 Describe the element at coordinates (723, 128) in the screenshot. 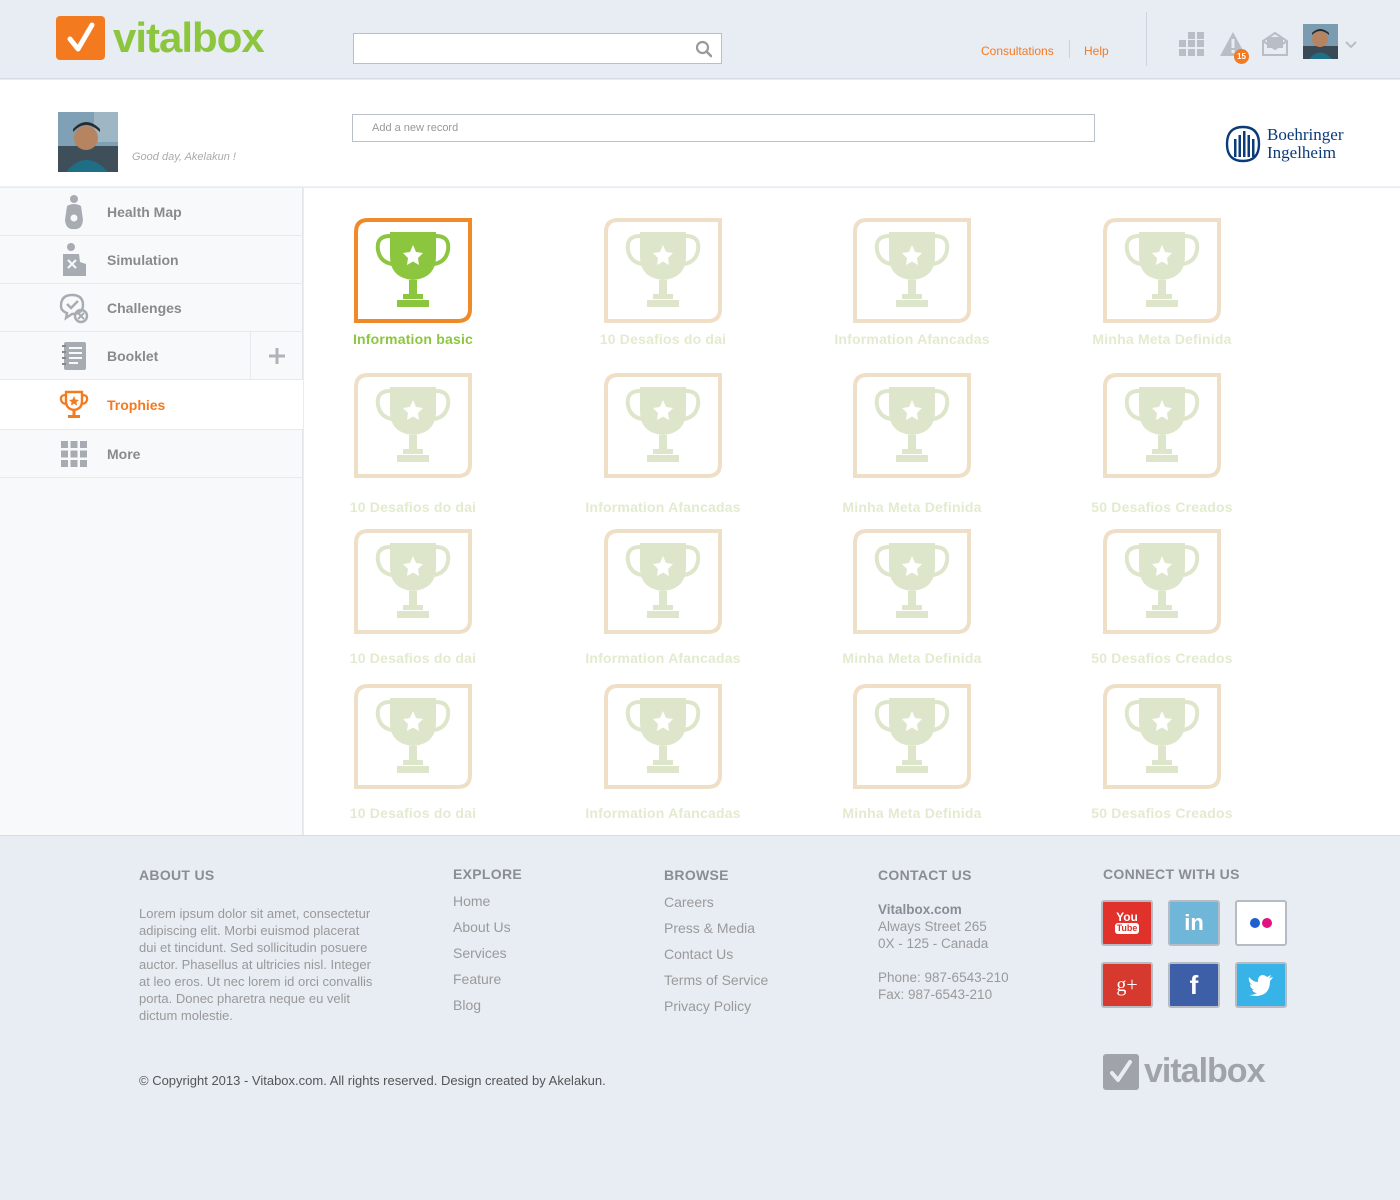

I see `add-record-input: Add a new record` at that location.